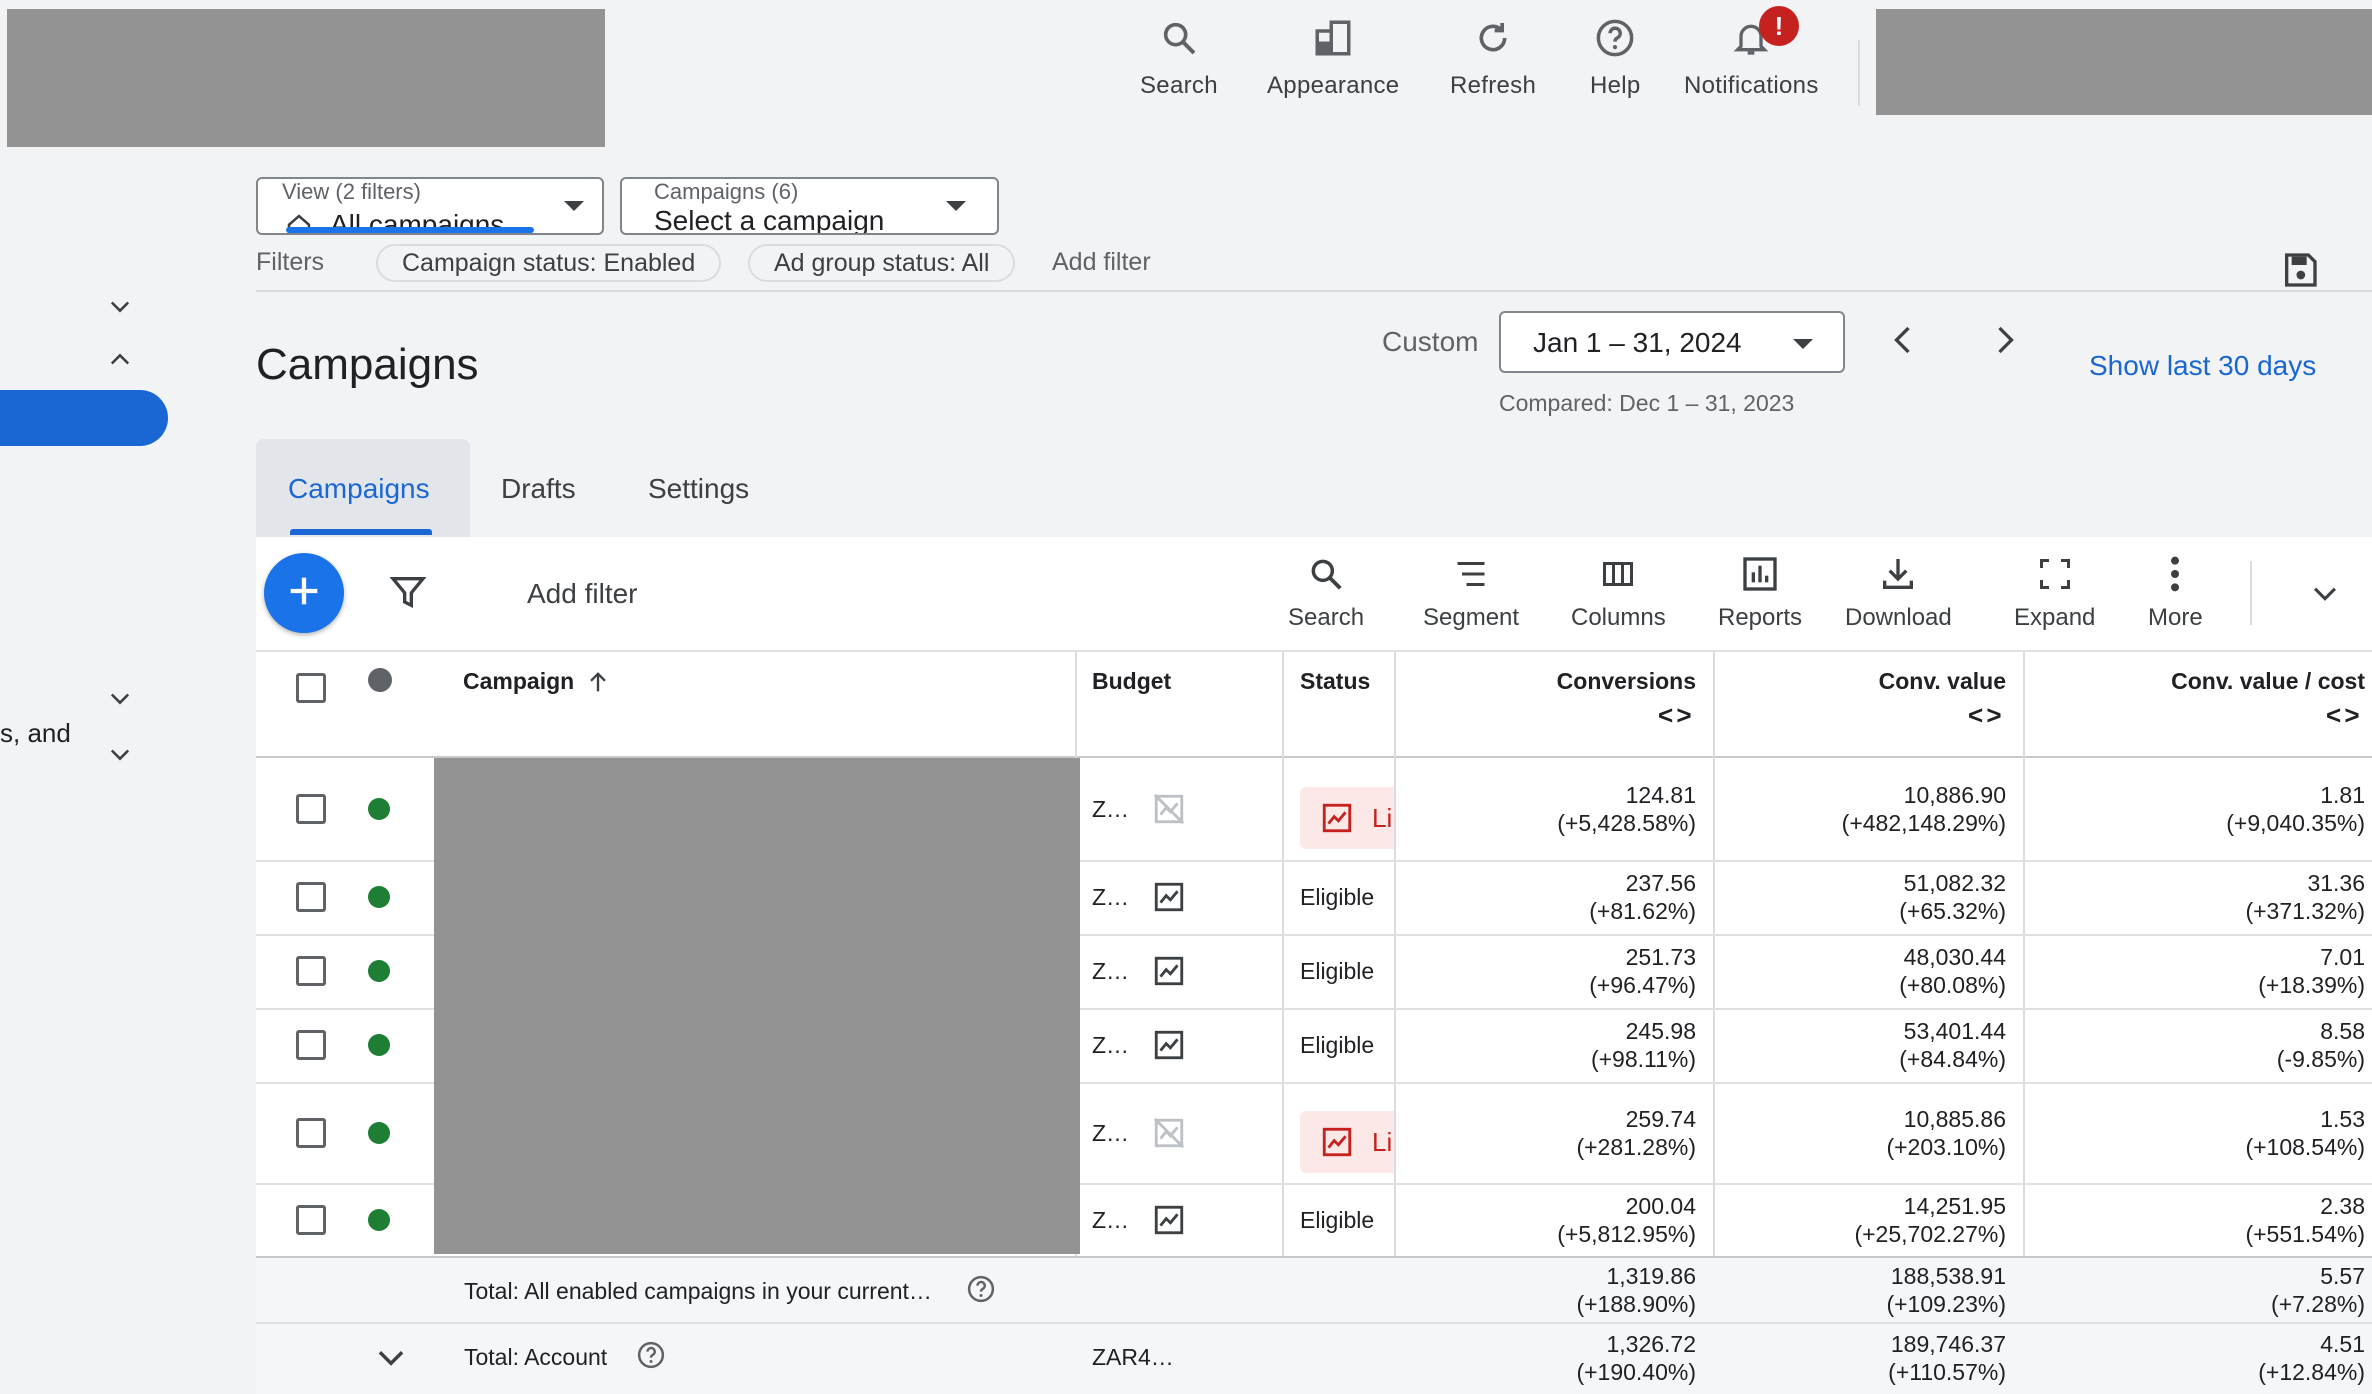 This screenshot has width=2372, height=1394. Describe the element at coordinates (1179, 57) in the screenshot. I see `search-top-button: Search` at that location.